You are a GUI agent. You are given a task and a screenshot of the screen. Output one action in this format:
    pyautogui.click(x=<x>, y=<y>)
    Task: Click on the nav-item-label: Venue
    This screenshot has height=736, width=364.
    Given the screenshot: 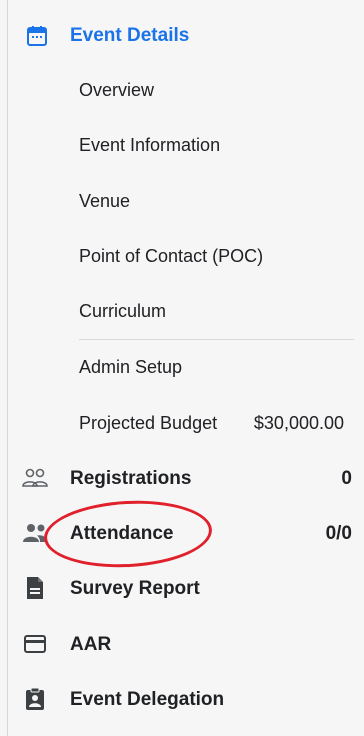 What is the action you would take?
    pyautogui.click(x=105, y=201)
    